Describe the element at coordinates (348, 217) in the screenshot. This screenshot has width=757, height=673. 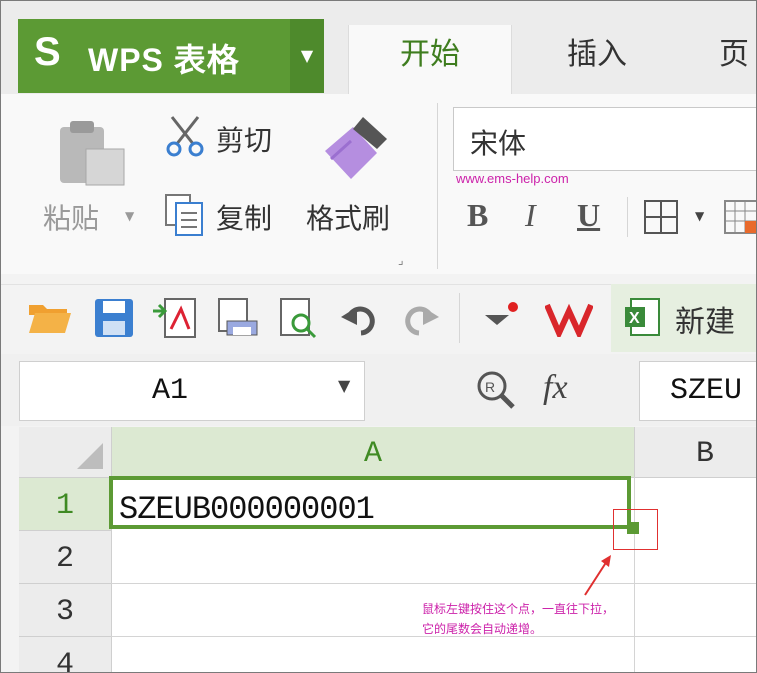
I see `format-painter-label: 格式刷` at that location.